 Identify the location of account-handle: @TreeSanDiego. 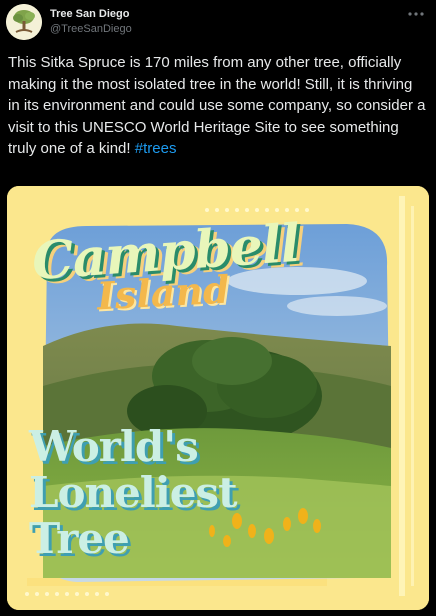
(91, 29).